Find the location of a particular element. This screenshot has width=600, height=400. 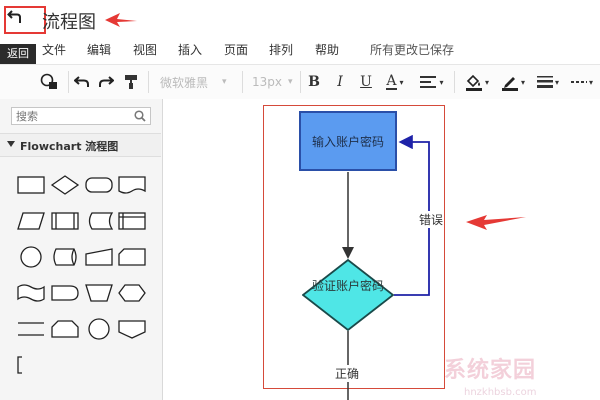

text-align-button: ▾ is located at coordinates (432, 82).